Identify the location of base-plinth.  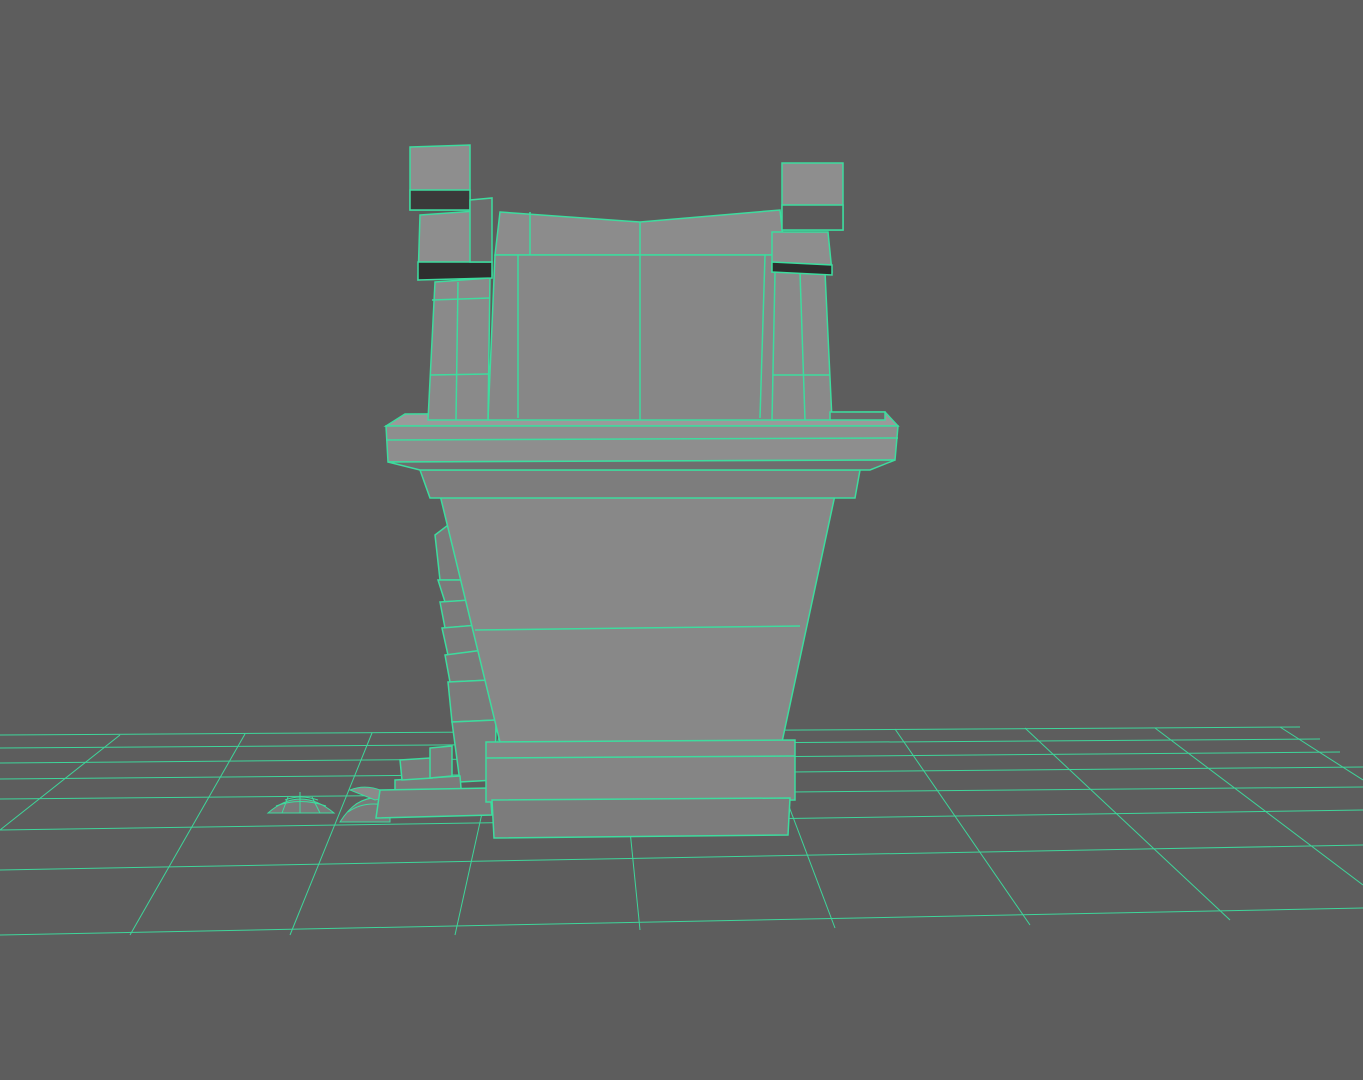
(640, 789).